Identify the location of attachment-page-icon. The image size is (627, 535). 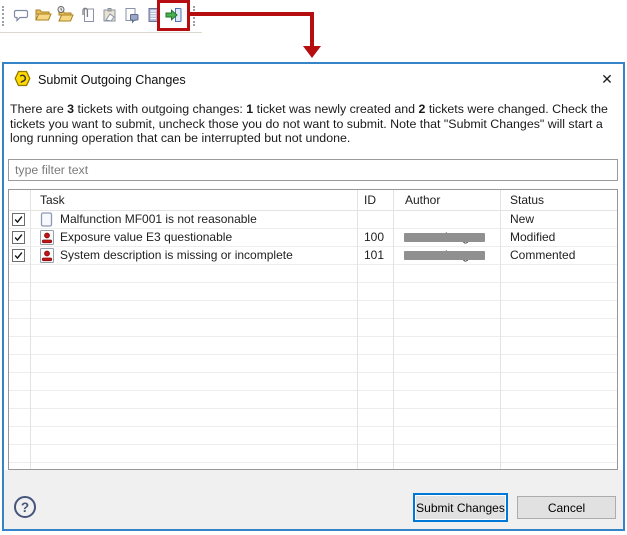
(87, 15).